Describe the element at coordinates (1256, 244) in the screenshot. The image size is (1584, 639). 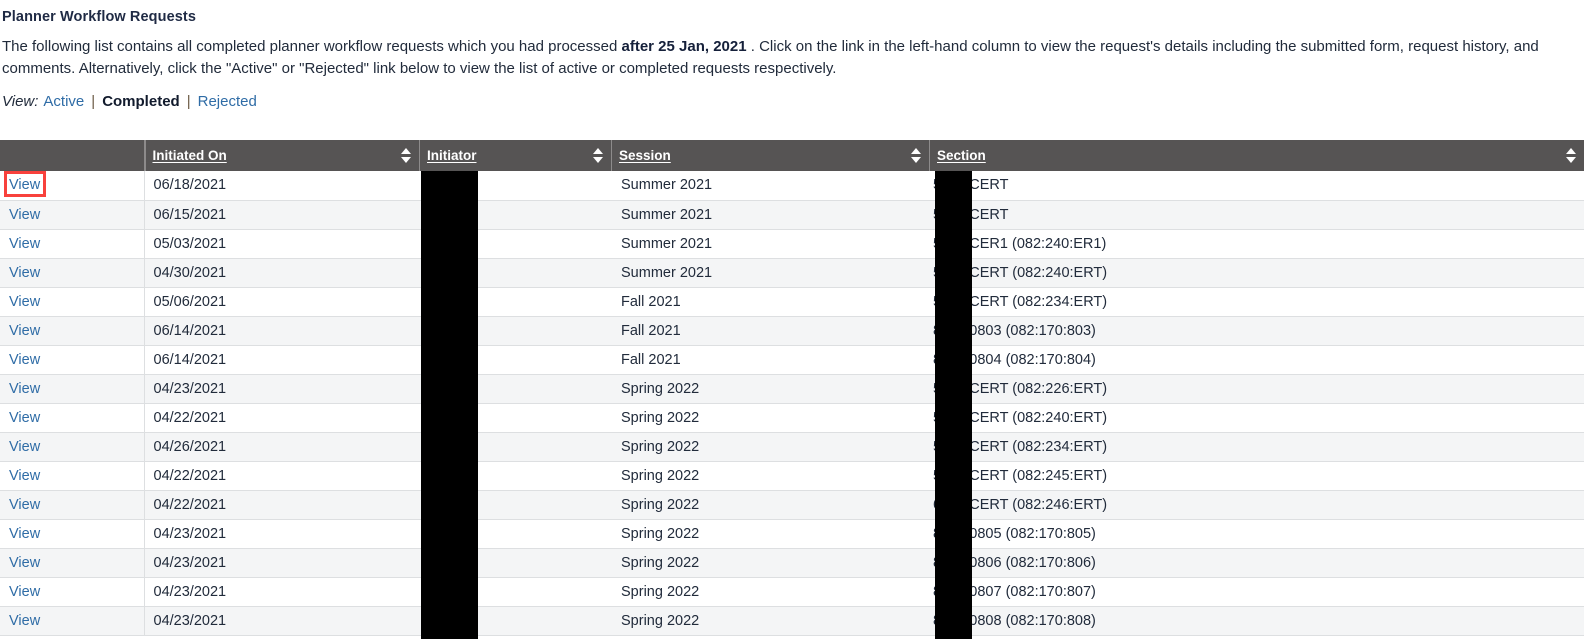
I see `cell-sect: 5140:CER1 (082:240:ER1)` at that location.